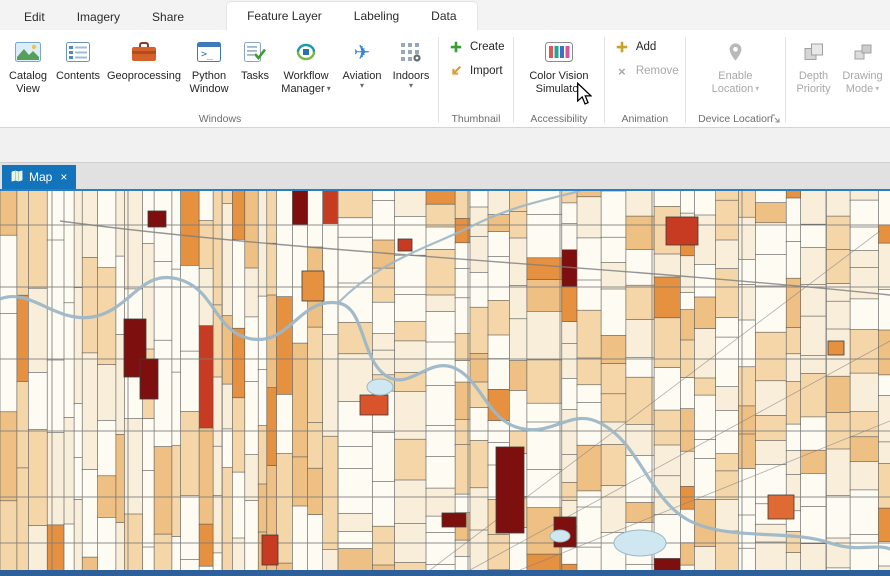 This screenshot has height=576, width=890. What do you see at coordinates (863, 52) in the screenshot?
I see `drawing-mode-icon` at bounding box center [863, 52].